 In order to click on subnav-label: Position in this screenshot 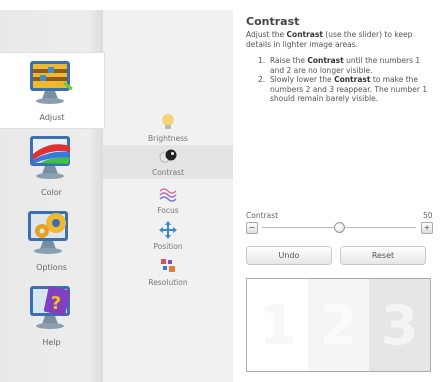, I will do `click(168, 246)`.